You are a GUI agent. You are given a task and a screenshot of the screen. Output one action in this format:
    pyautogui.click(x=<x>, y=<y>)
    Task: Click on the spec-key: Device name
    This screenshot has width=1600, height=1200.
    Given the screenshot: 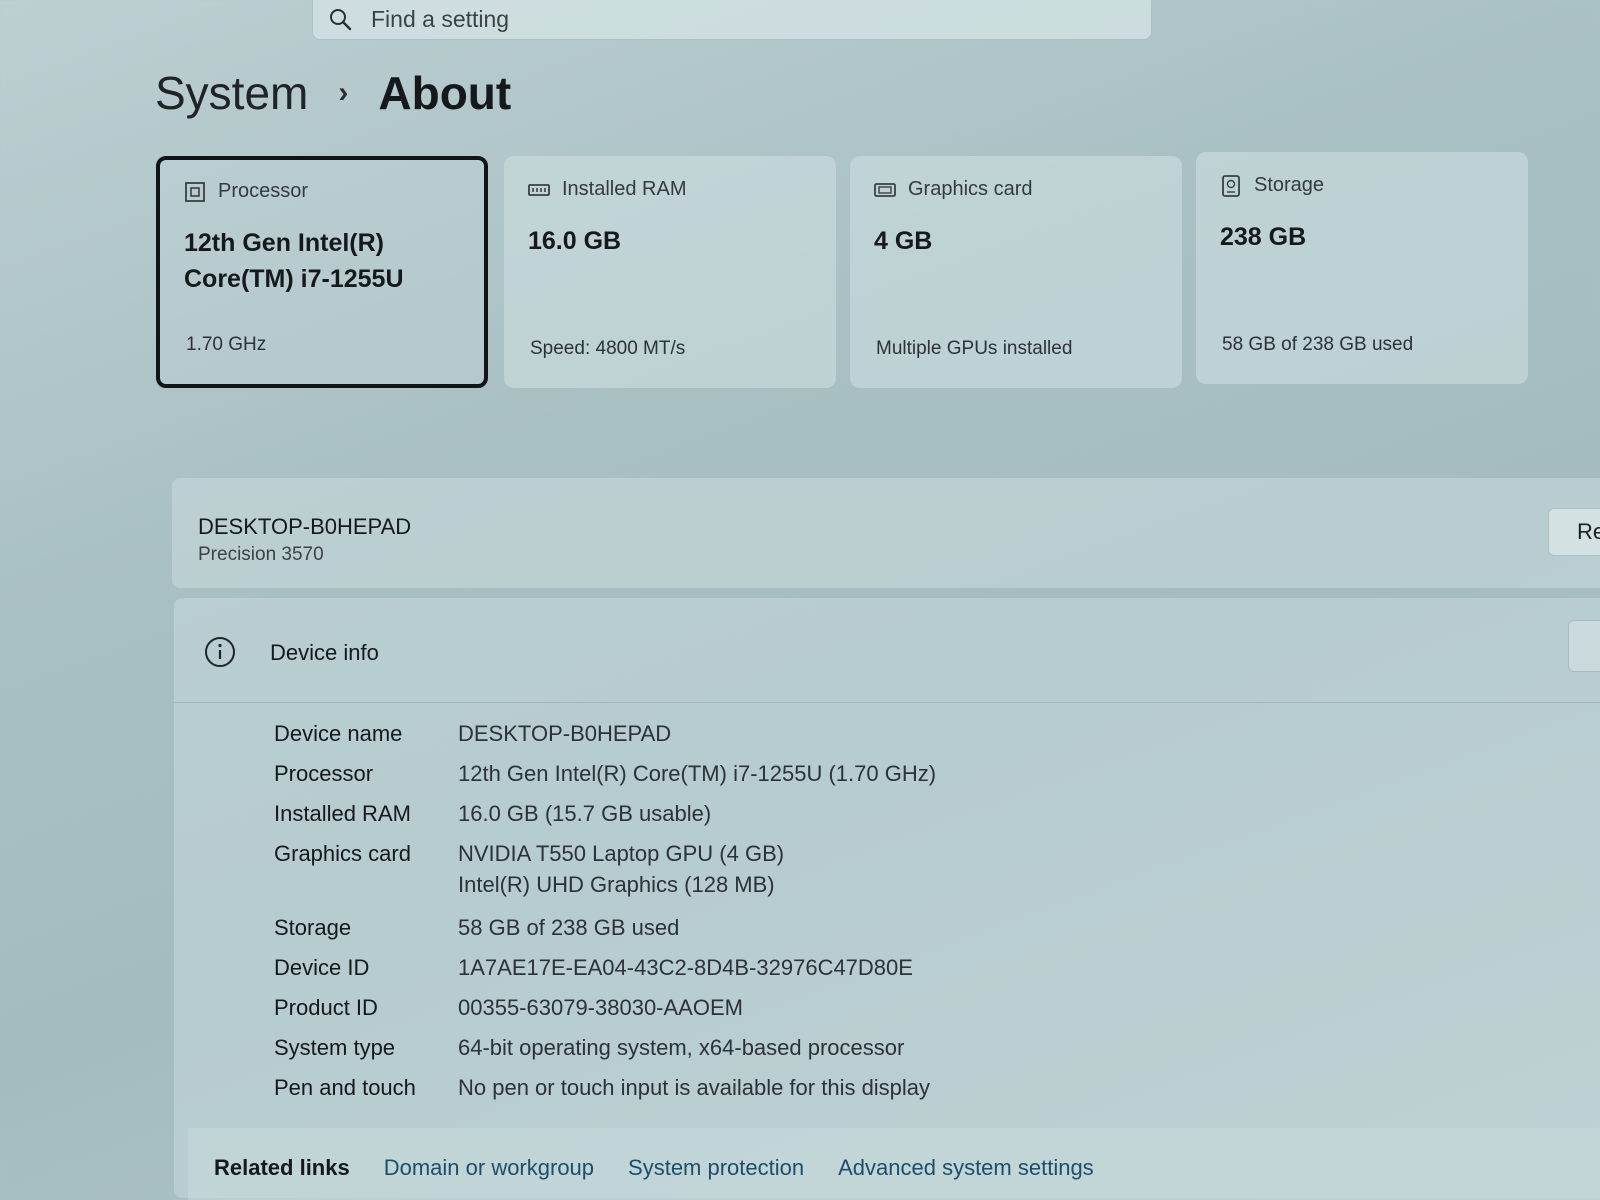 What is the action you would take?
    pyautogui.click(x=338, y=733)
    